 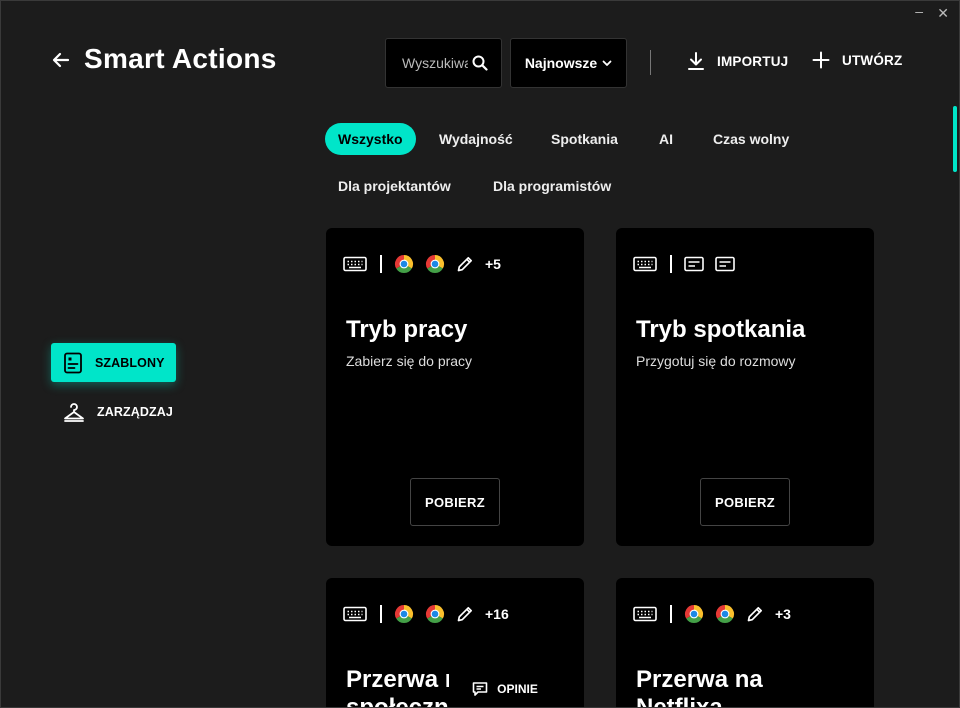 What do you see at coordinates (480, 63) in the screenshot?
I see `search-icon` at bounding box center [480, 63].